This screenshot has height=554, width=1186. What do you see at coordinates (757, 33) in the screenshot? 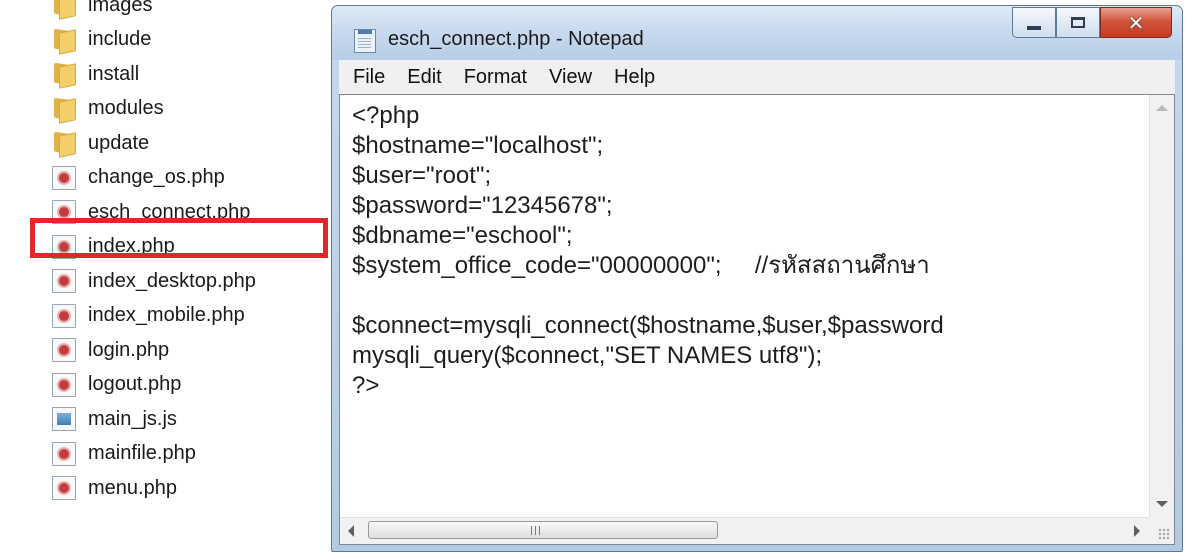
I see `title-bar: esch_connect.php - Notepad ✕` at bounding box center [757, 33].